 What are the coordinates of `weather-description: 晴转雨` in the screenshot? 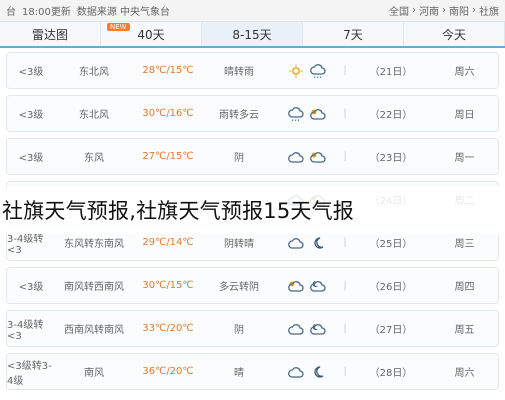 It's located at (239, 72).